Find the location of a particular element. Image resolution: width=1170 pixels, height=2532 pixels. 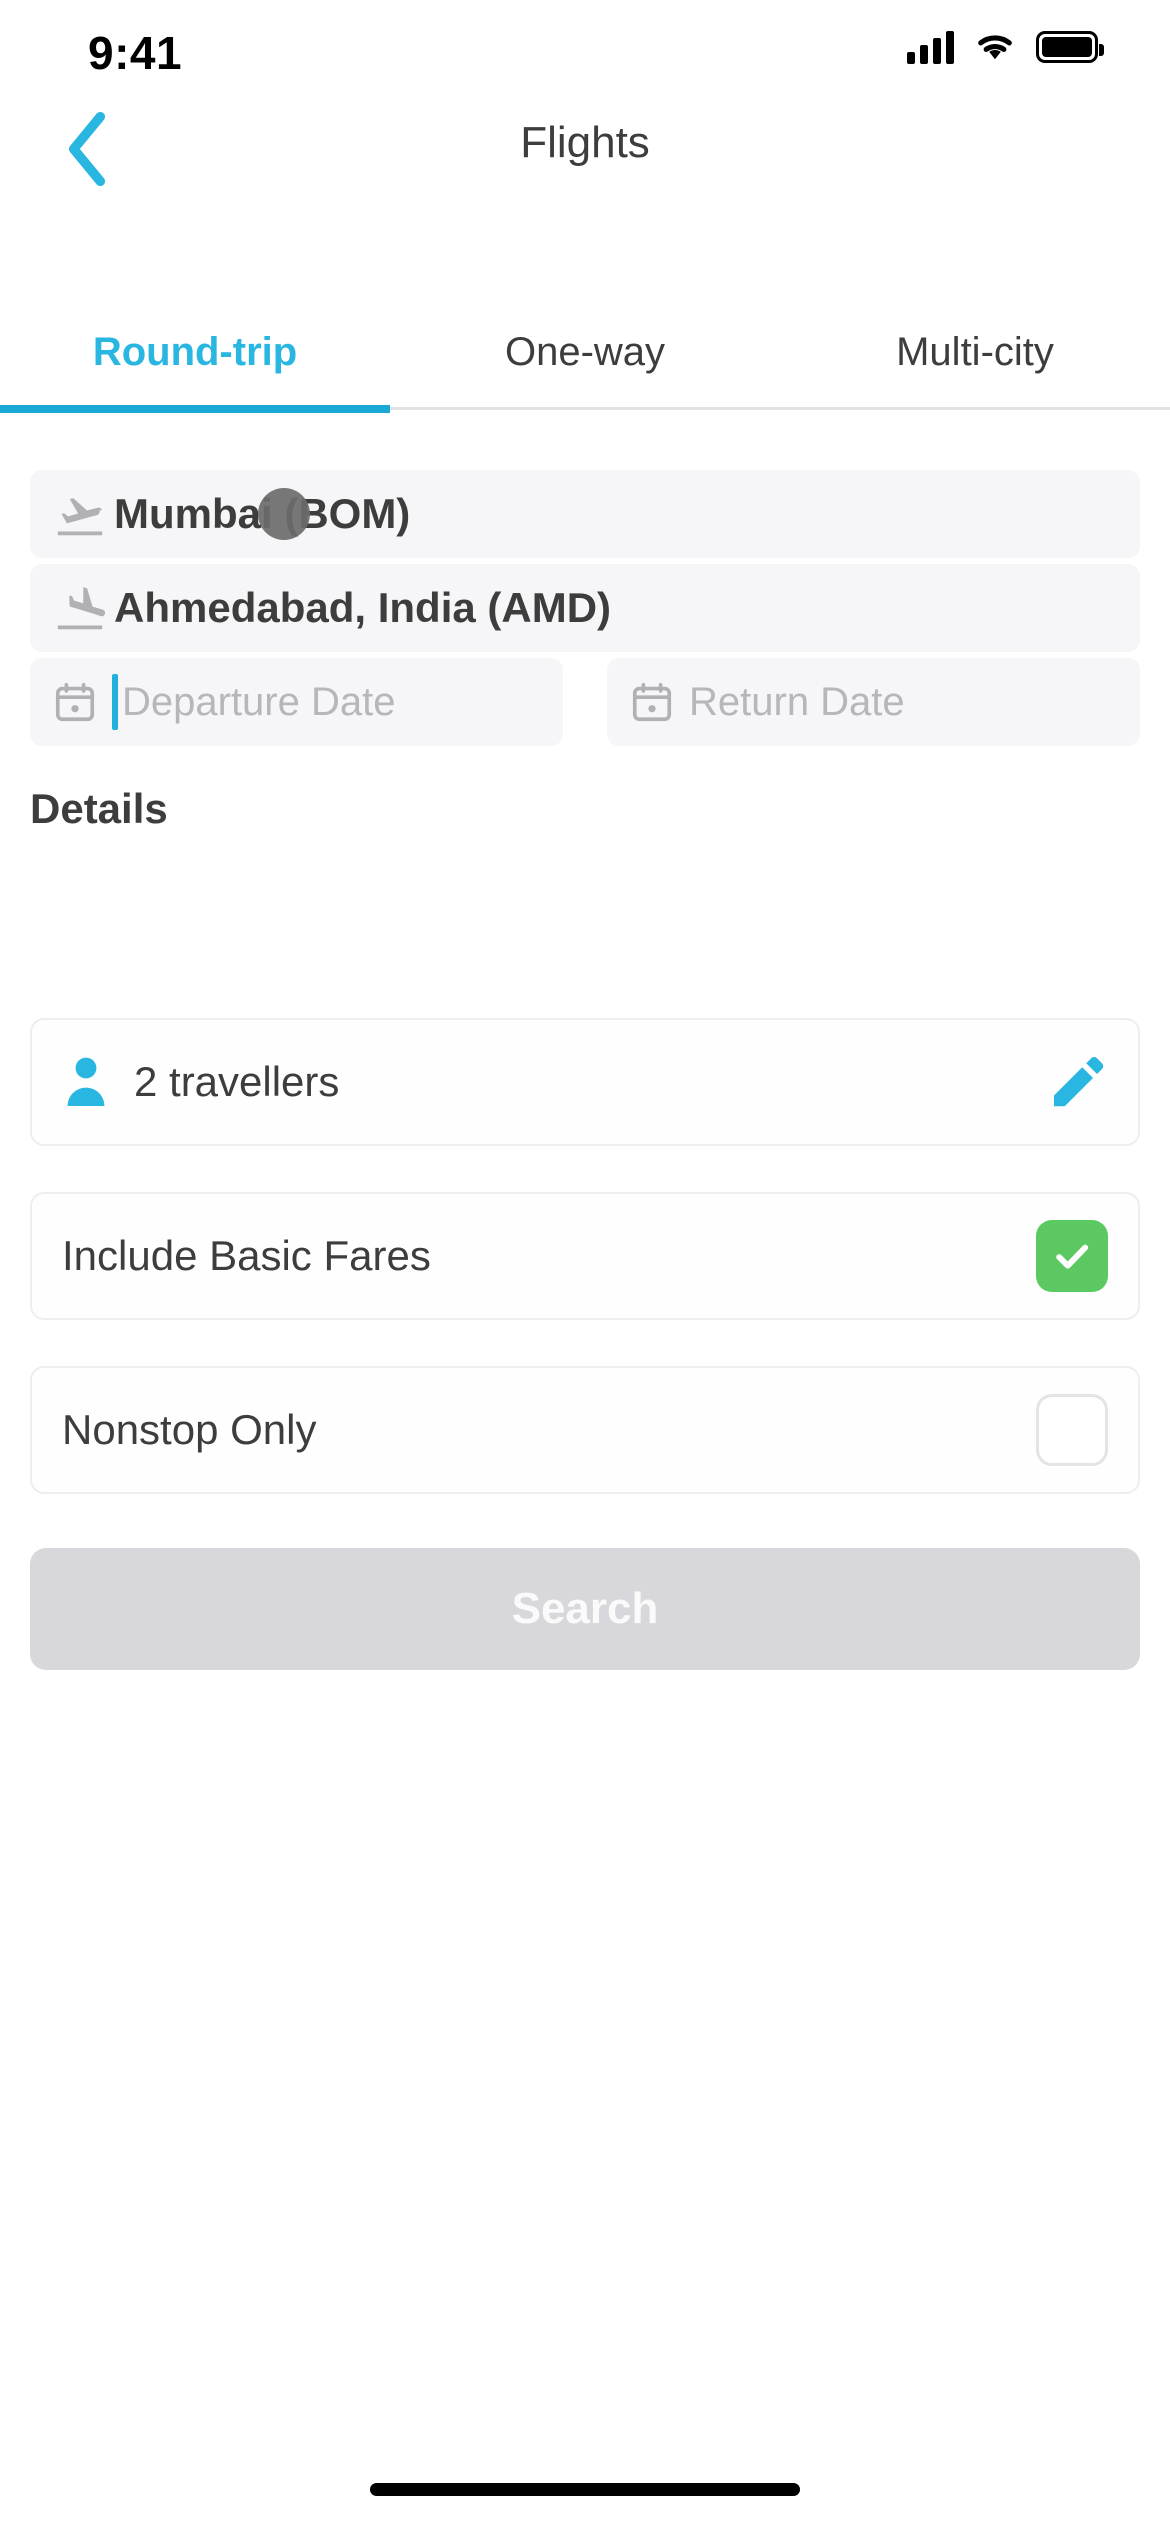

search-button: Search is located at coordinates (585, 1609).